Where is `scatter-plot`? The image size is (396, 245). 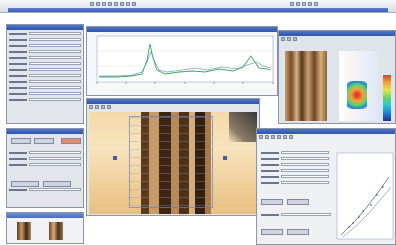
scatter-plot is located at coordinates (365, 196).